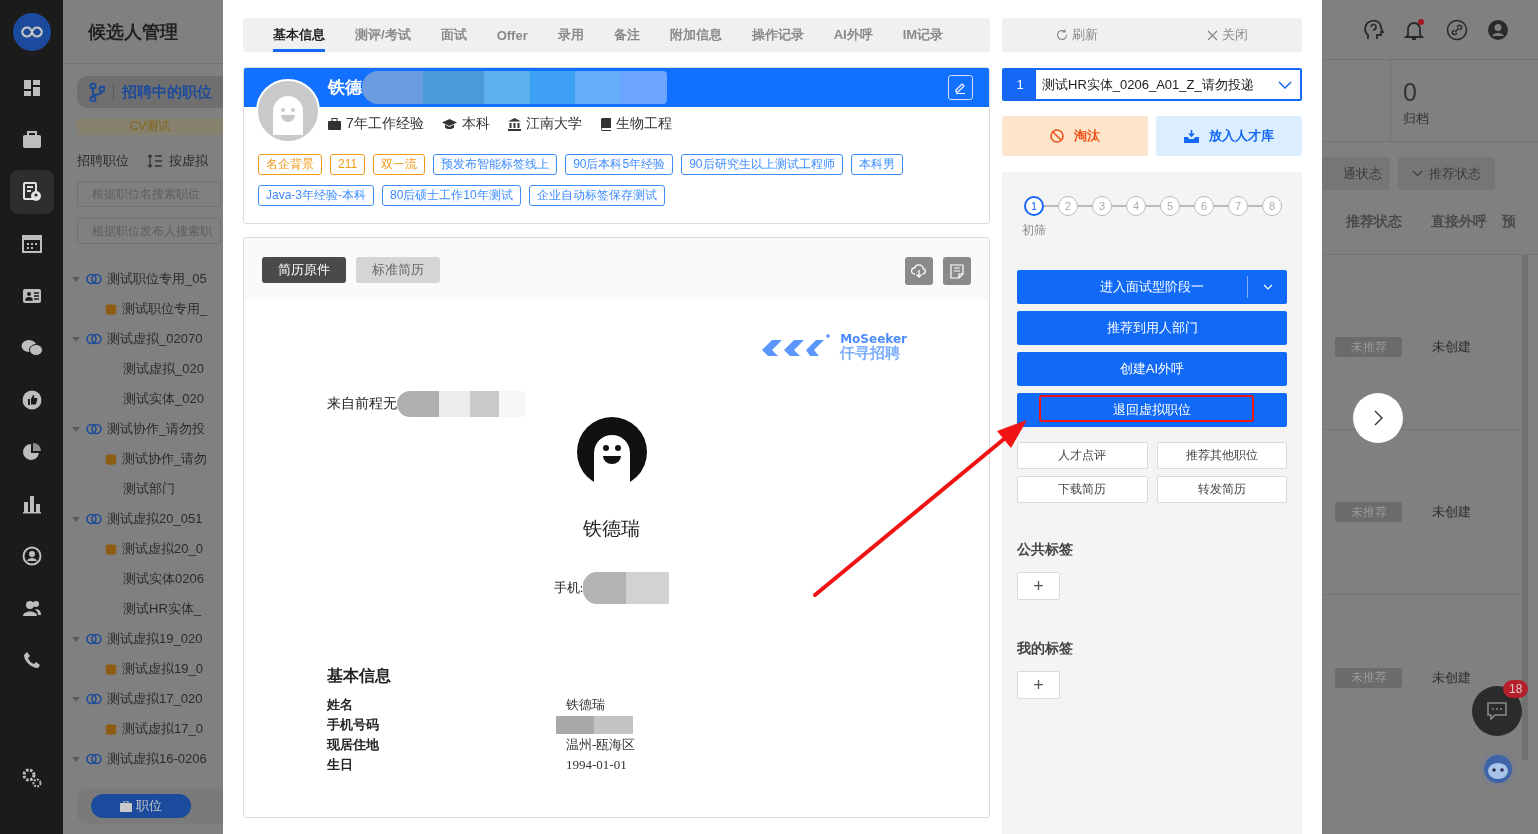  I want to click on bank-icon, so click(514, 124).